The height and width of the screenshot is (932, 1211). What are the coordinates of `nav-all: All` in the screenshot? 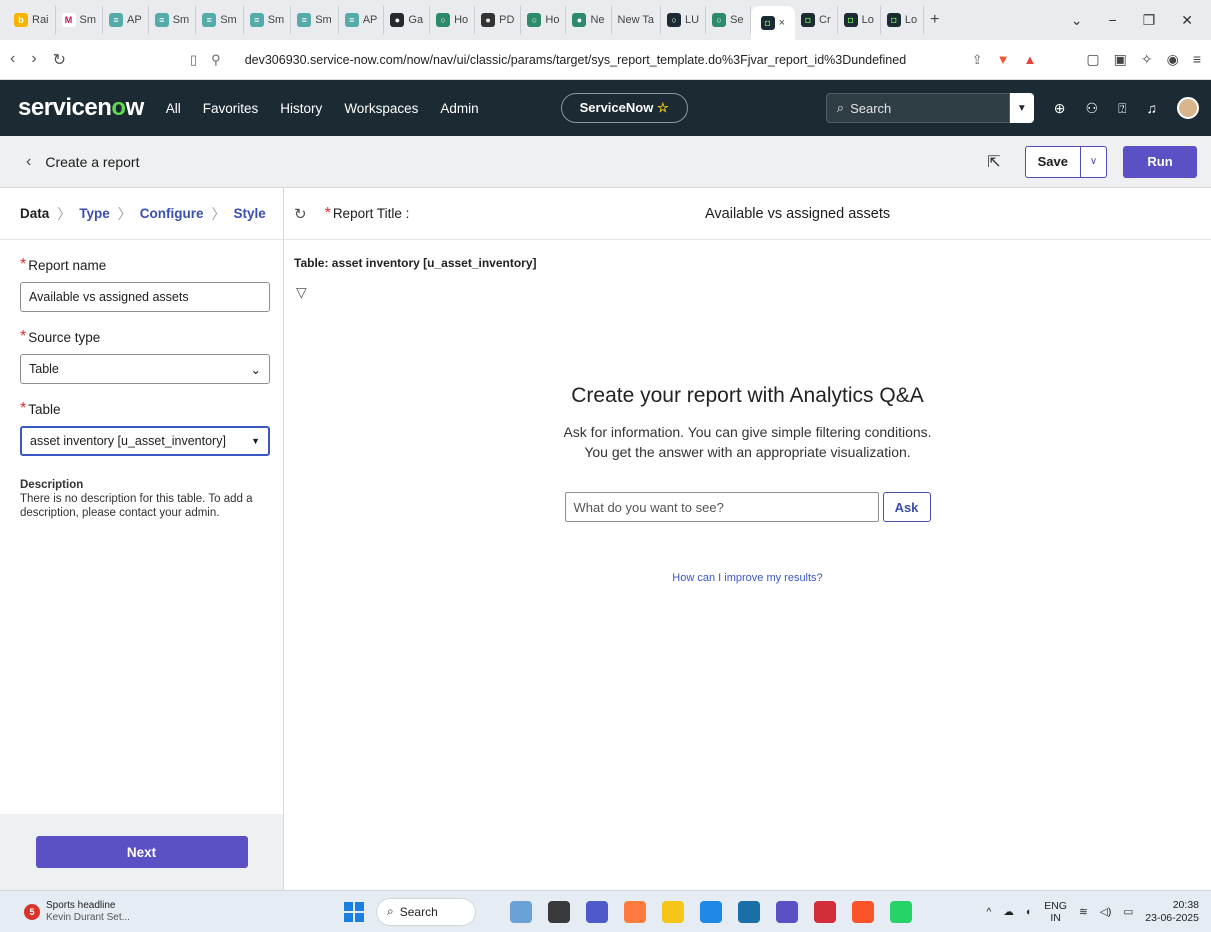 It's located at (173, 108).